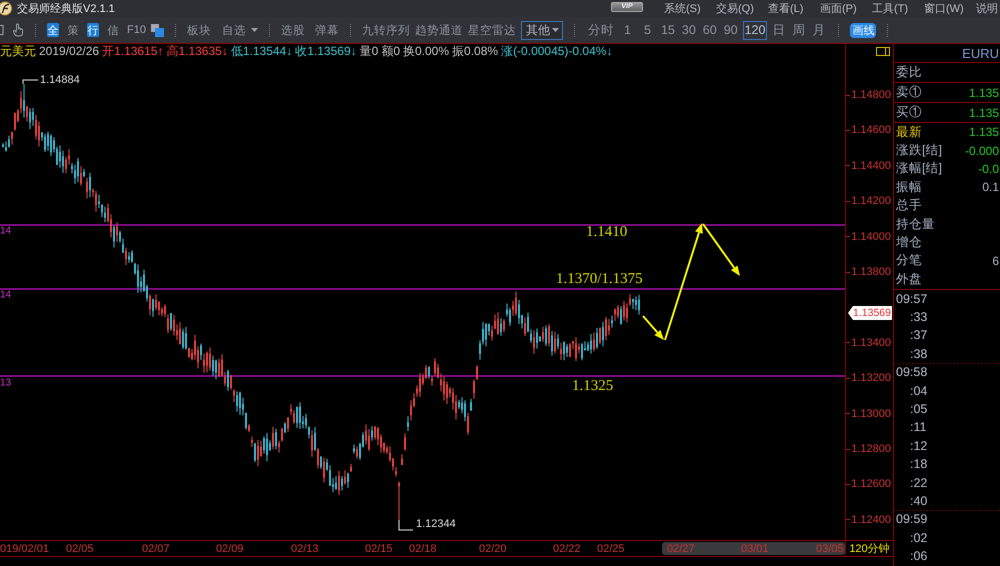  Describe the element at coordinates (80, 548) in the screenshot. I see `date-axis-label: 02/05` at that location.